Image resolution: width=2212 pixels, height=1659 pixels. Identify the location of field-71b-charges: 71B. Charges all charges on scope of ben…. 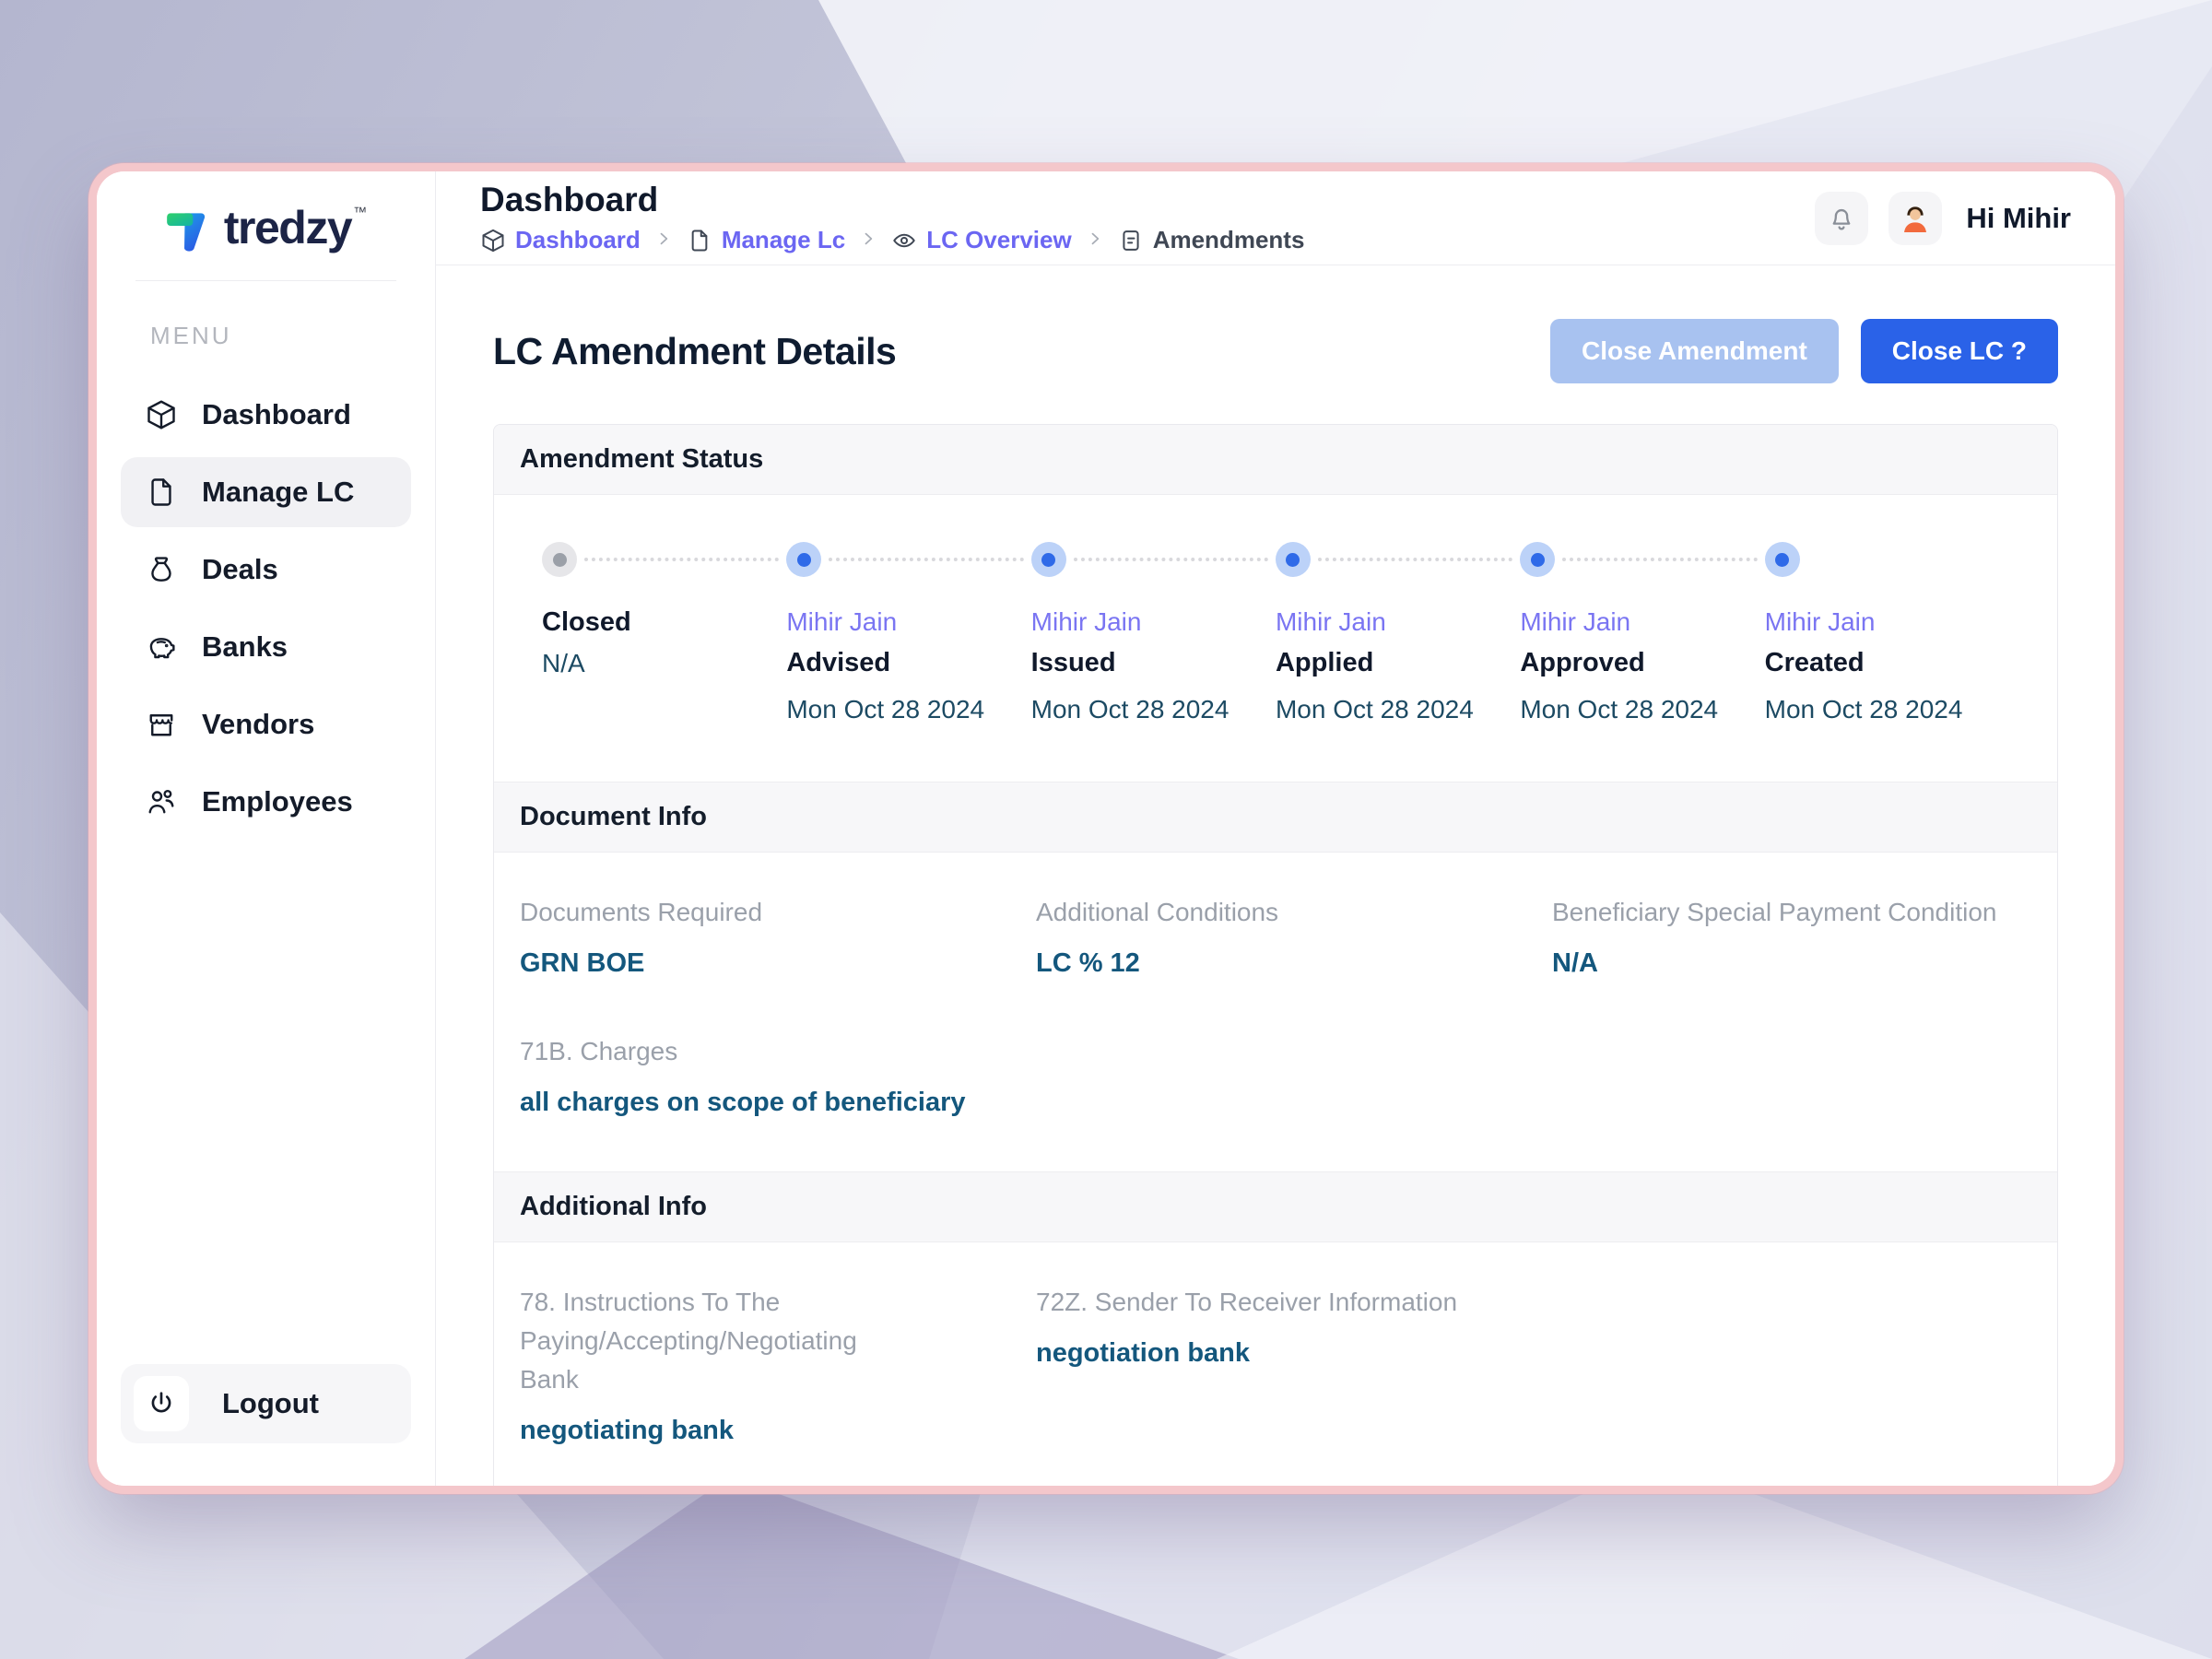
(759, 1075).